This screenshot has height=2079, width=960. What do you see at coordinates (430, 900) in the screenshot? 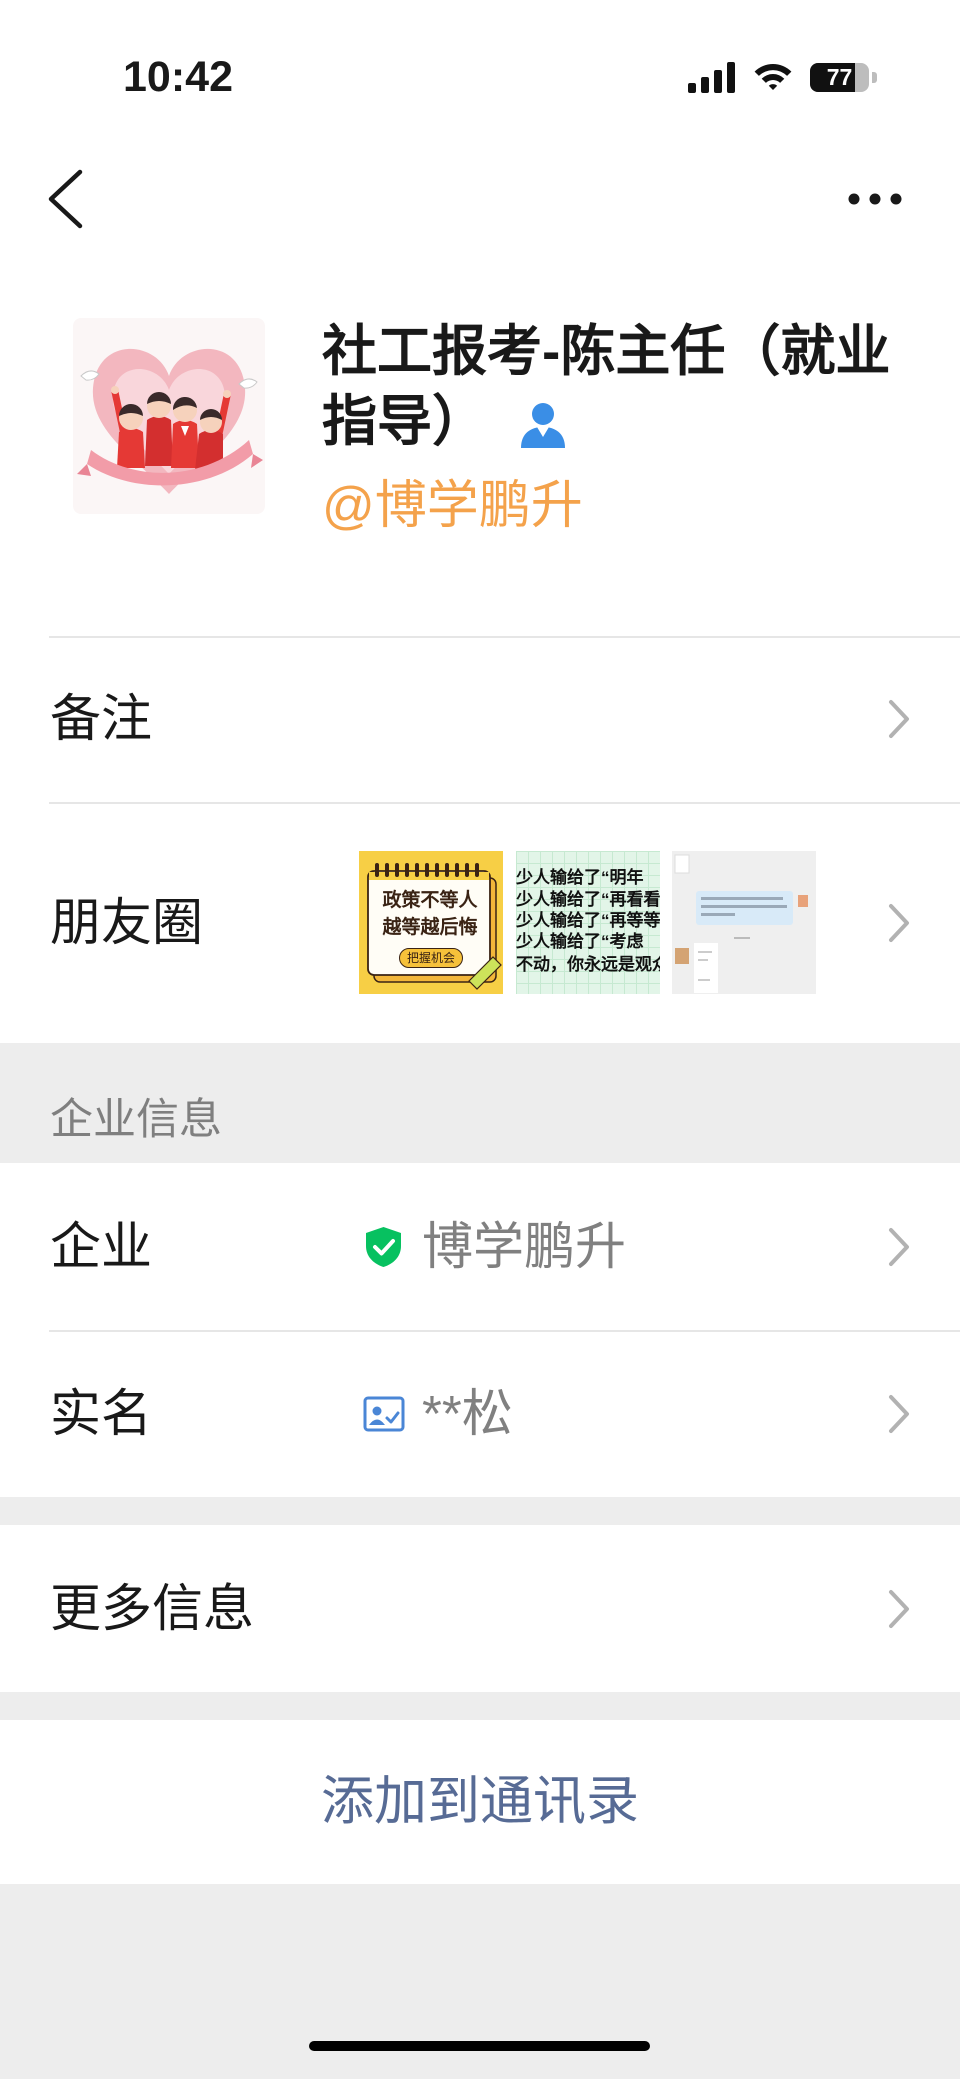
I see `thumbnail-text: 政策不等人` at bounding box center [430, 900].